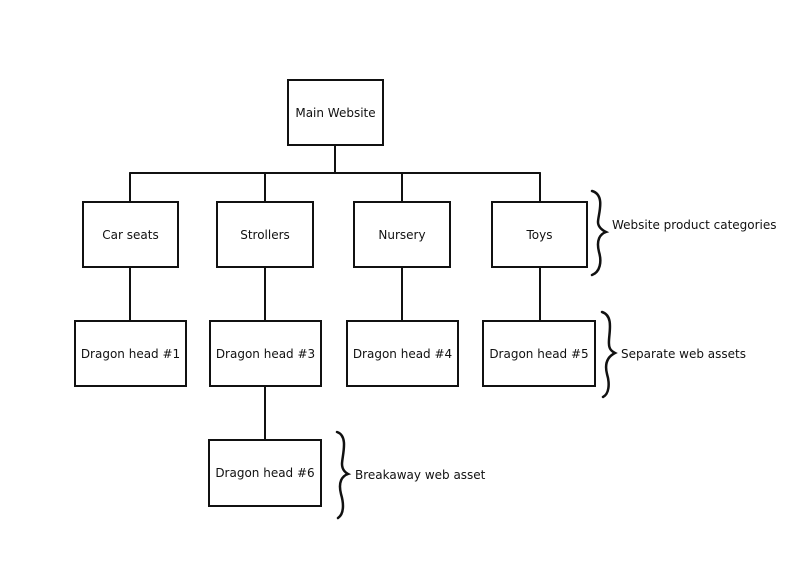 This screenshot has width=795, height=567. What do you see at coordinates (343, 475) in the screenshot?
I see `brace-breakaway` at bounding box center [343, 475].